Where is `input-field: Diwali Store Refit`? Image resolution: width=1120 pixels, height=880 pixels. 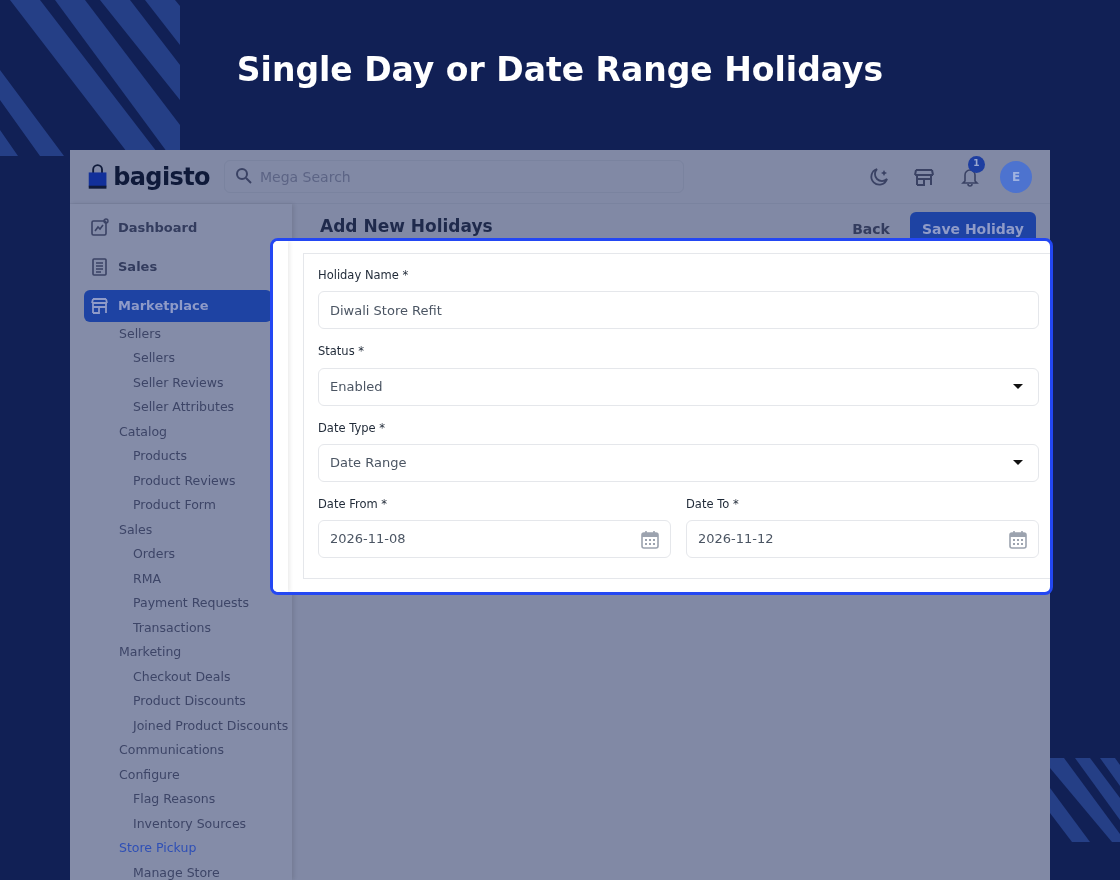
input-field: Diwali Store Refit is located at coordinates (678, 310).